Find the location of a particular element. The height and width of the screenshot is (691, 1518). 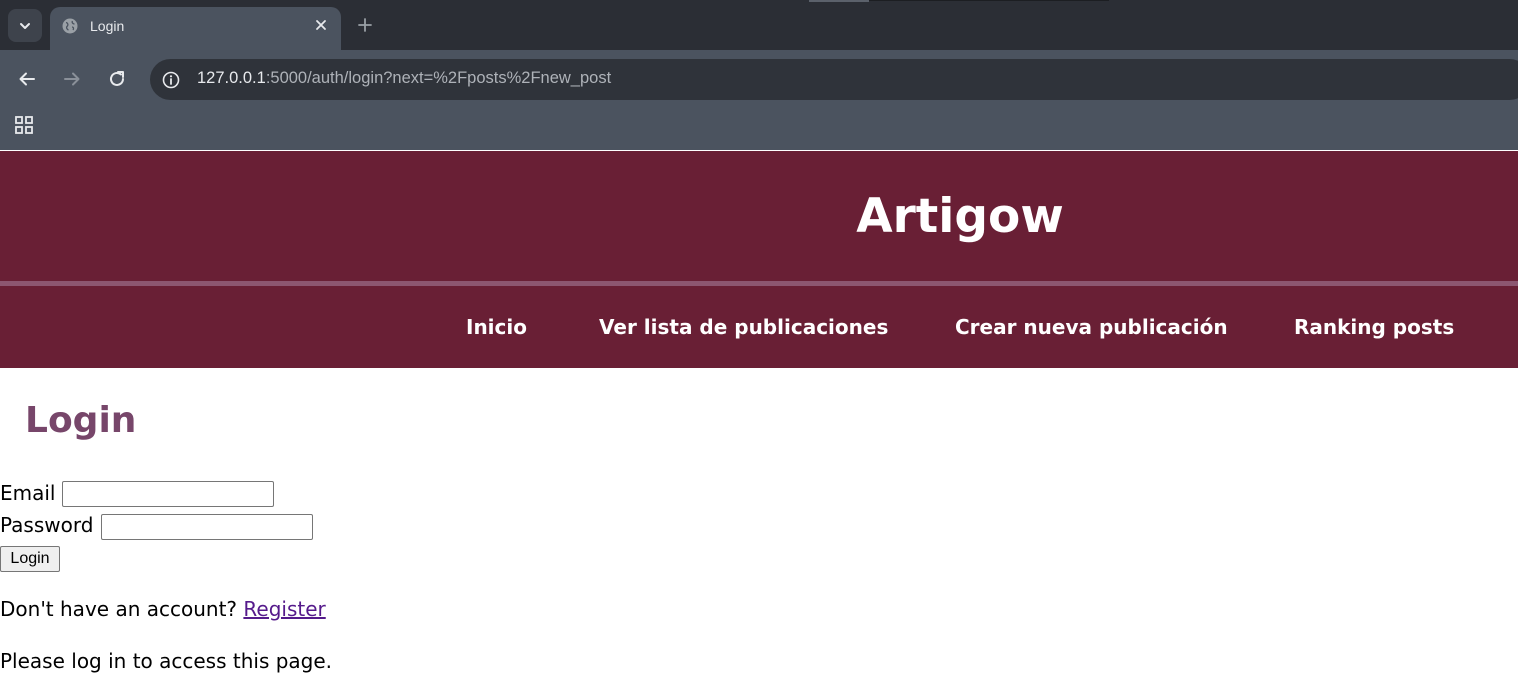

browser-tab-active: Login is located at coordinates (195, 28).